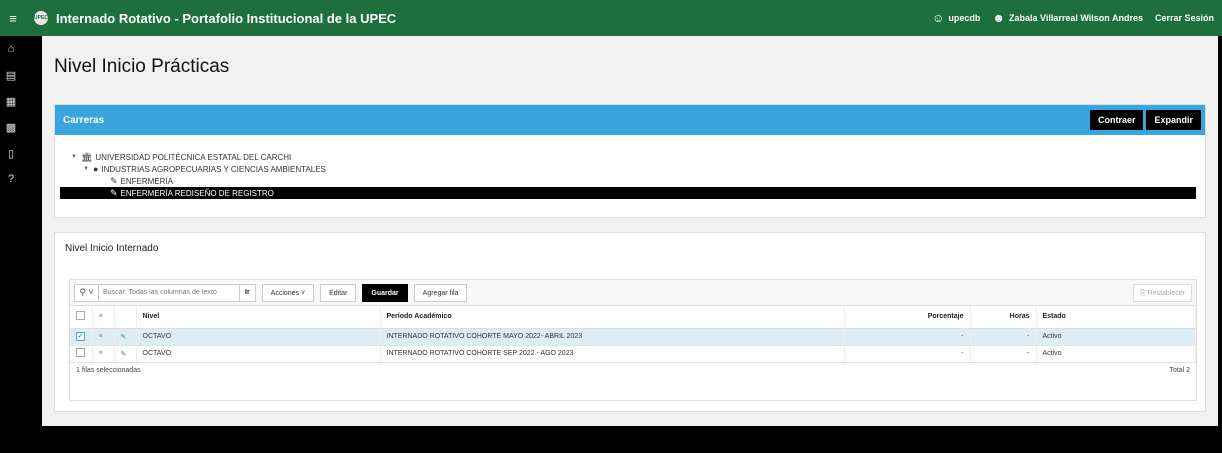 The height and width of the screenshot is (453, 1222). I want to click on tree-node-career-1: ✎ ENFERMERÍA, so click(630, 181).